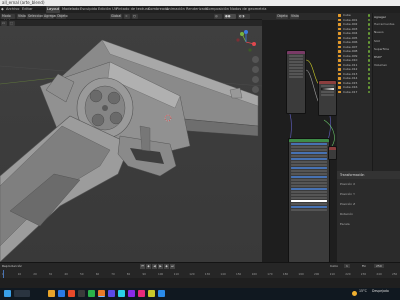 The width and height of the screenshot is (400, 300). What do you see at coordinates (7, 293) in the screenshot?
I see `windows-start-icon` at bounding box center [7, 293].